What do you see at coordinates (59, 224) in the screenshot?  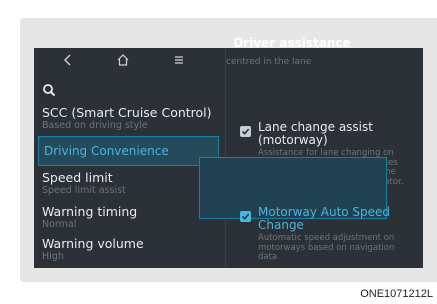 I see `list-item-subtitle: Normal` at bounding box center [59, 224].